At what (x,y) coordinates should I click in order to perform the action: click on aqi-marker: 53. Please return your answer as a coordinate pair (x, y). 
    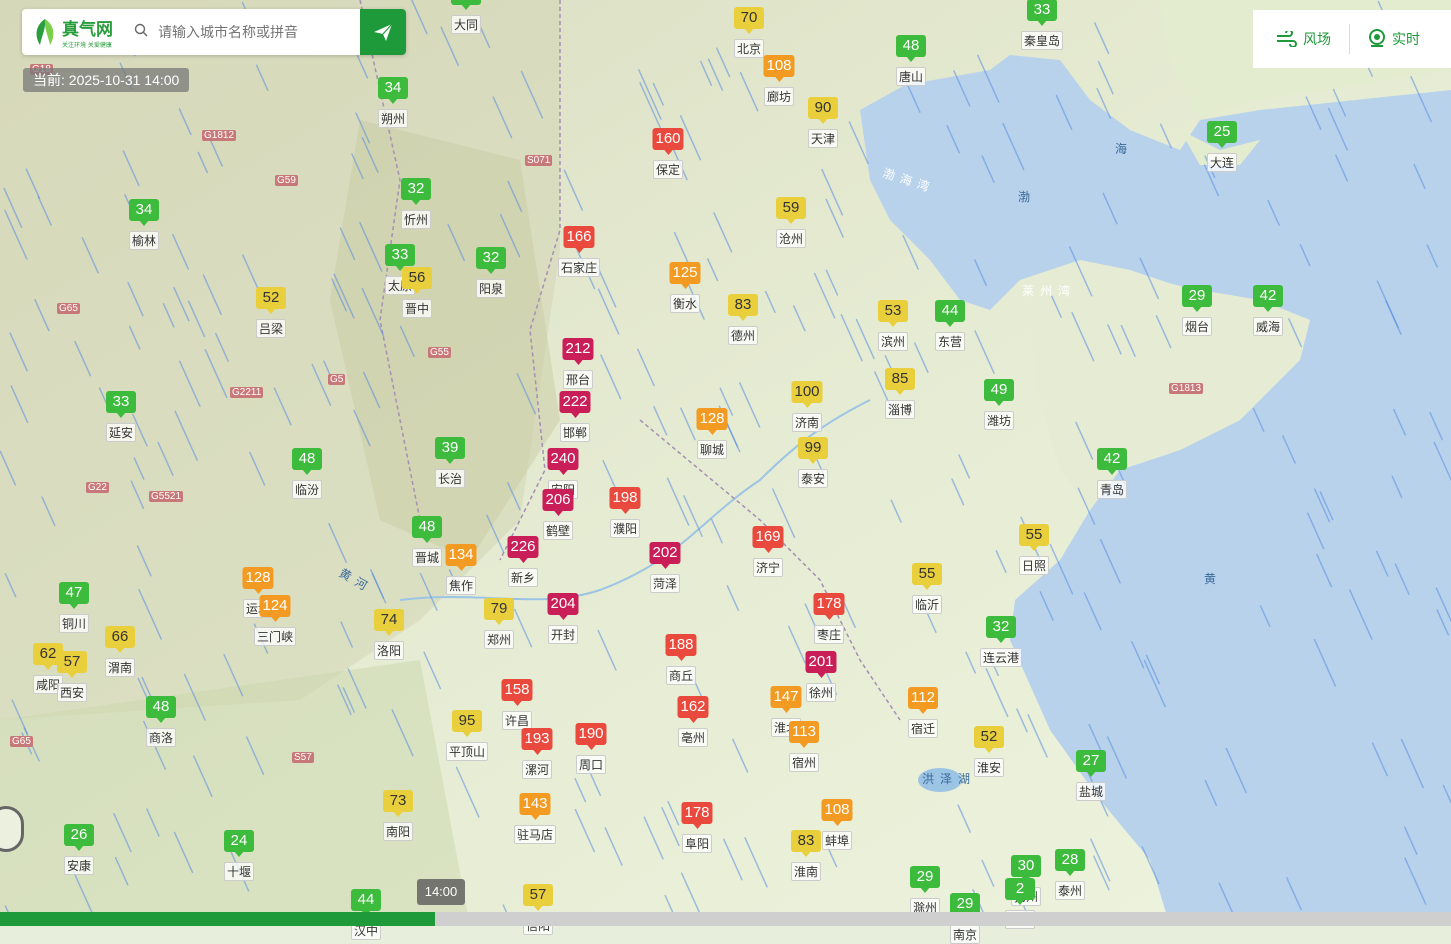
    Looking at the image, I should click on (893, 313).